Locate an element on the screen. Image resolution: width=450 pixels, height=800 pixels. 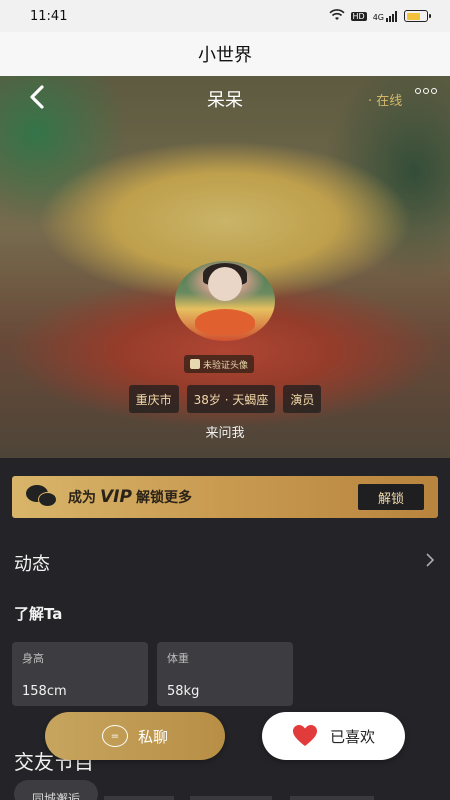
status-icons: HD 4G is located at coordinates (379, 16).